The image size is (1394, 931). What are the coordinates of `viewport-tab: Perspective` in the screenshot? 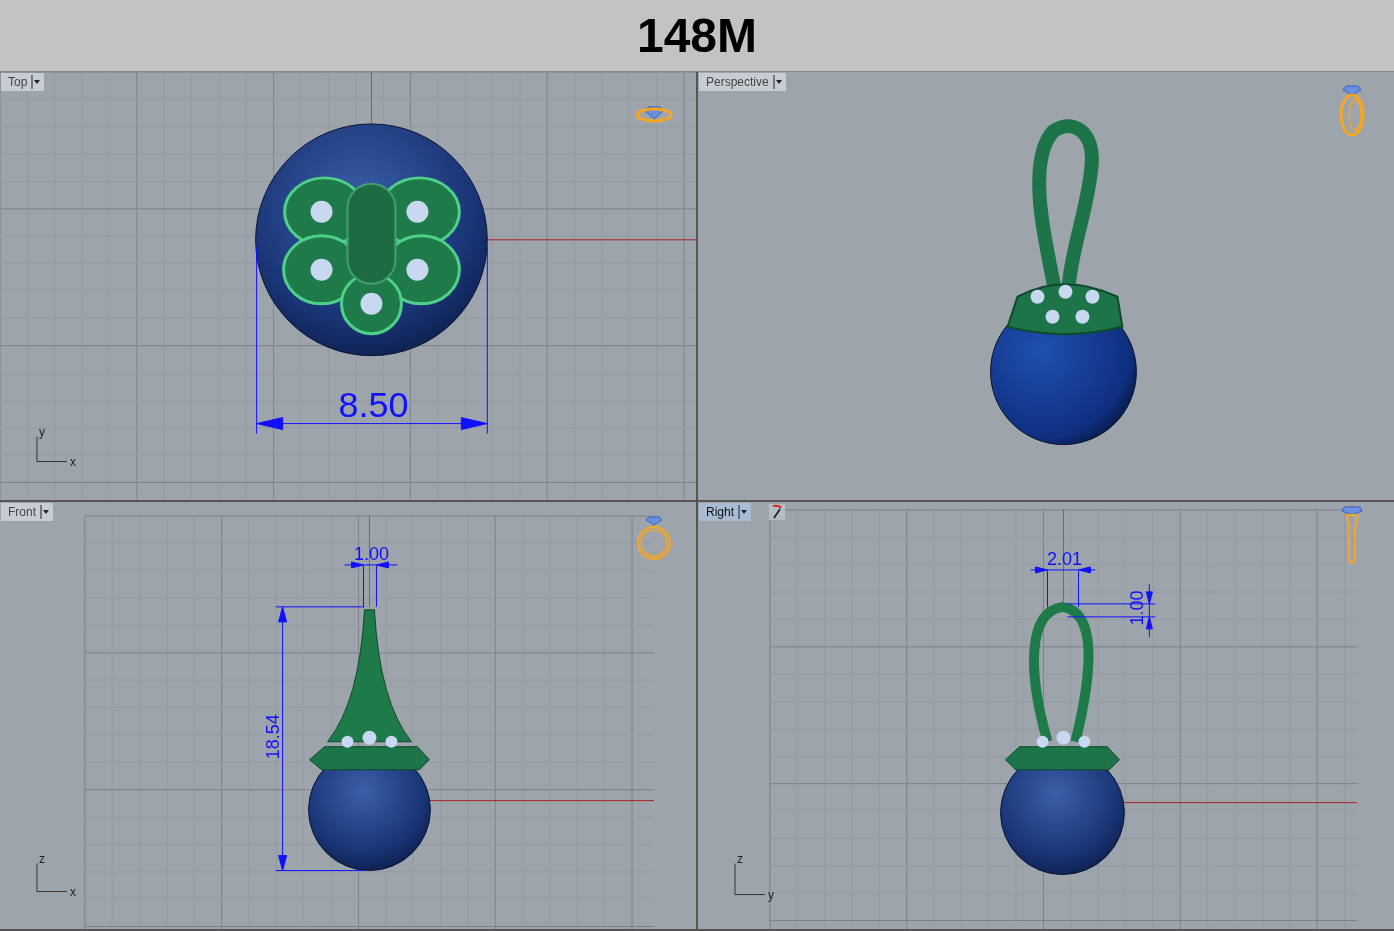 It's located at (742, 82).